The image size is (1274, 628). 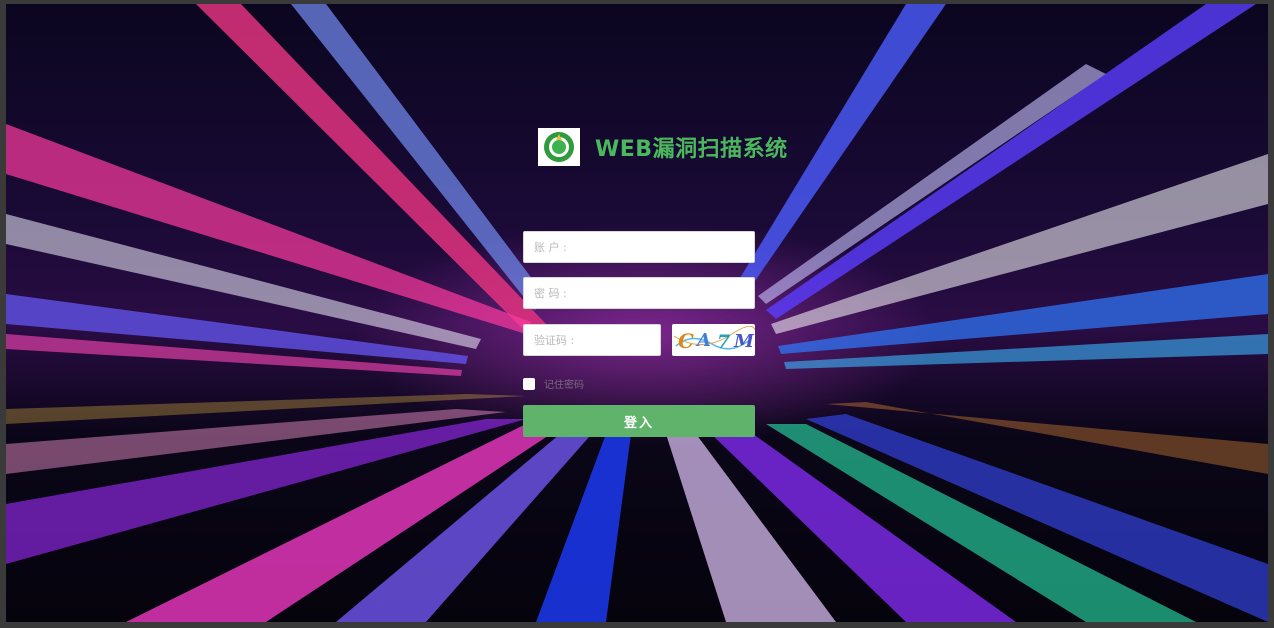 I want to click on app-title: WEB漏洞扫描系统, so click(x=691, y=149).